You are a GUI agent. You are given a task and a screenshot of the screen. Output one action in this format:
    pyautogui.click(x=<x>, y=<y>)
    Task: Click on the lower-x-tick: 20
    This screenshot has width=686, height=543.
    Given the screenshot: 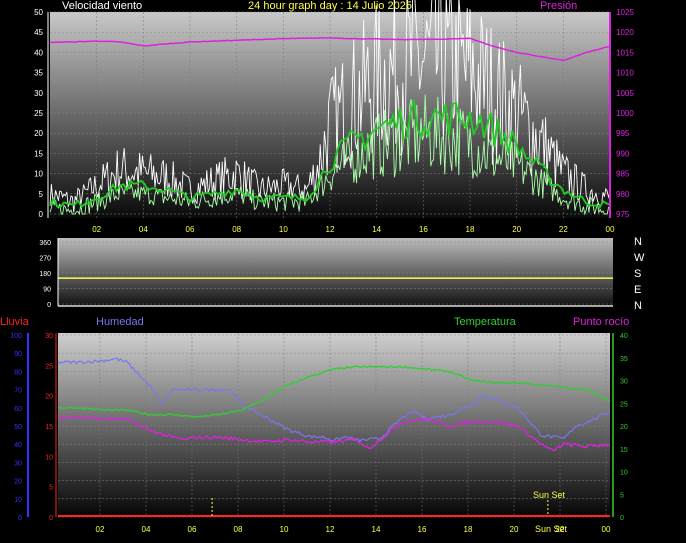 What is the action you would take?
    pyautogui.click(x=514, y=529)
    